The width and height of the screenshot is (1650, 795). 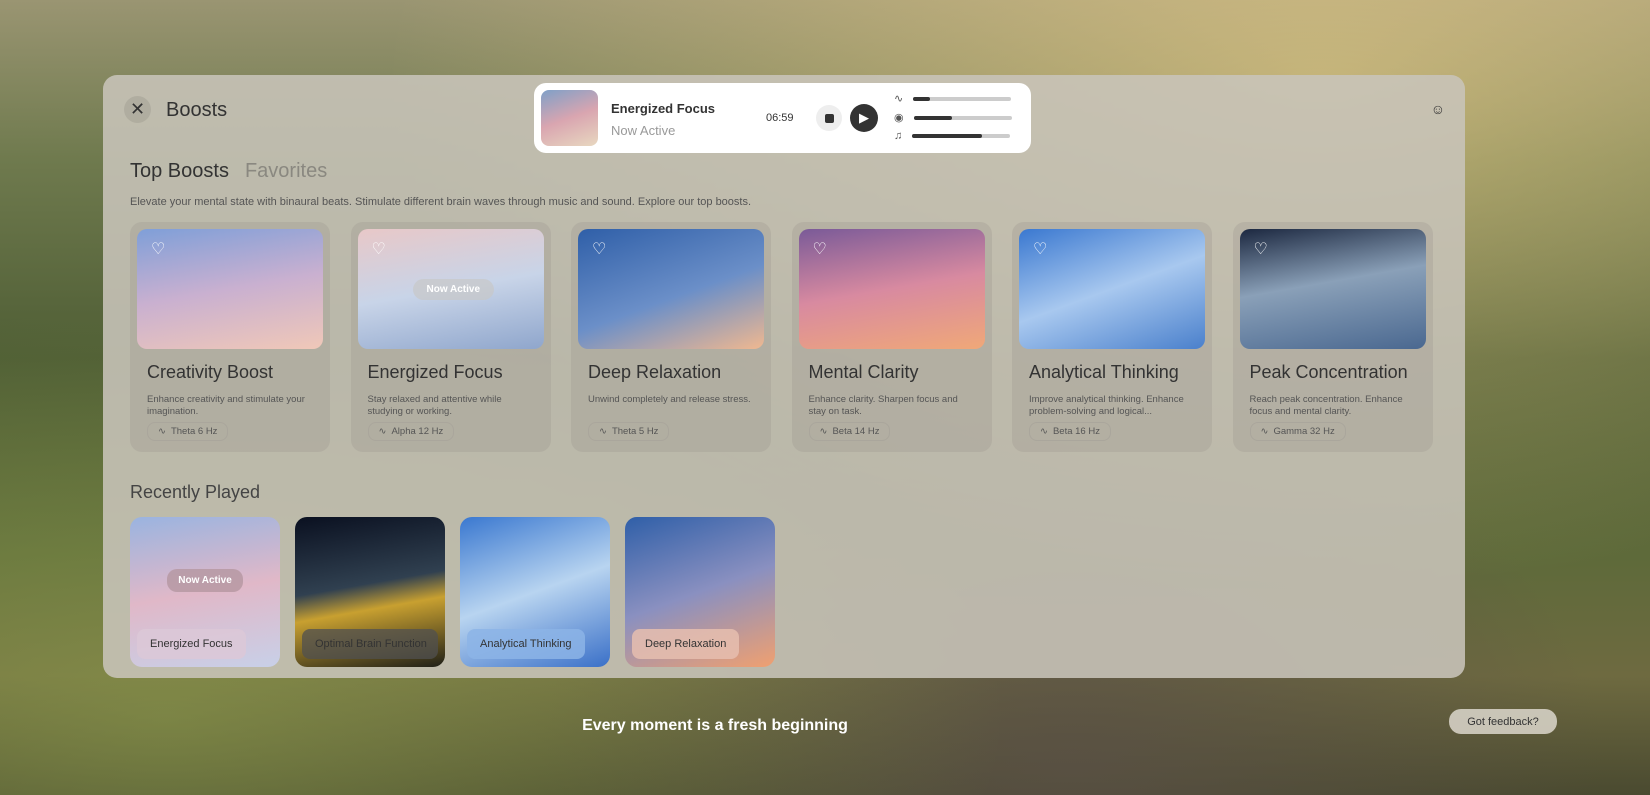 What do you see at coordinates (1503, 721) in the screenshot?
I see `feedback-button: Got feedback?` at bounding box center [1503, 721].